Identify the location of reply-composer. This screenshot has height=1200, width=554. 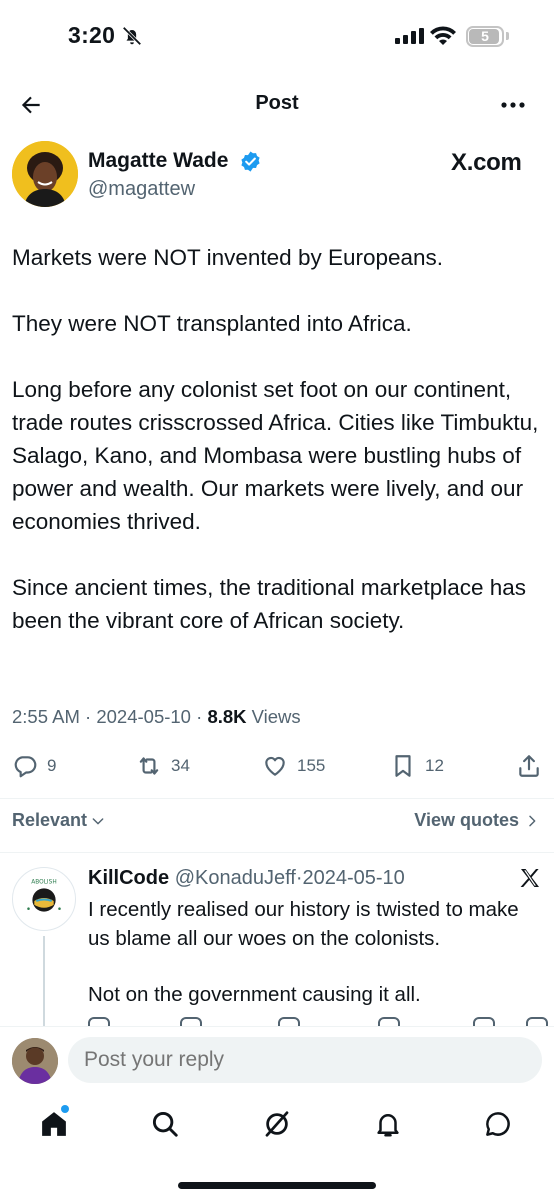
(277, 1060).